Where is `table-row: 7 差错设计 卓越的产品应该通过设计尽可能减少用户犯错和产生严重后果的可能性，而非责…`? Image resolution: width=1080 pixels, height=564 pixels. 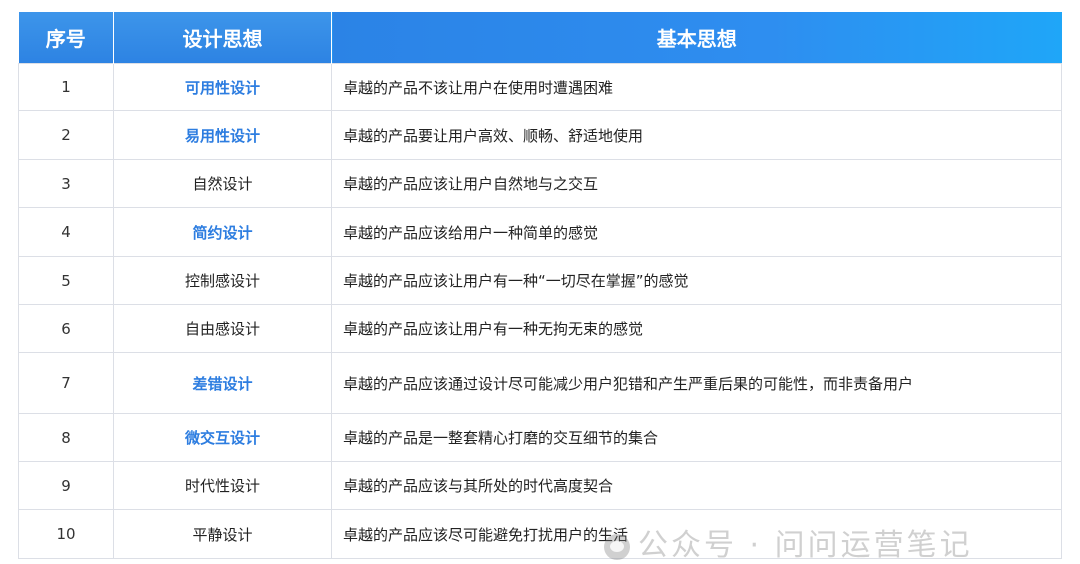
table-row: 7 差错设计 卓越的产品应该通过设计尽可能减少用户犯错和产生严重后果的可能性，而非责… is located at coordinates (540, 383).